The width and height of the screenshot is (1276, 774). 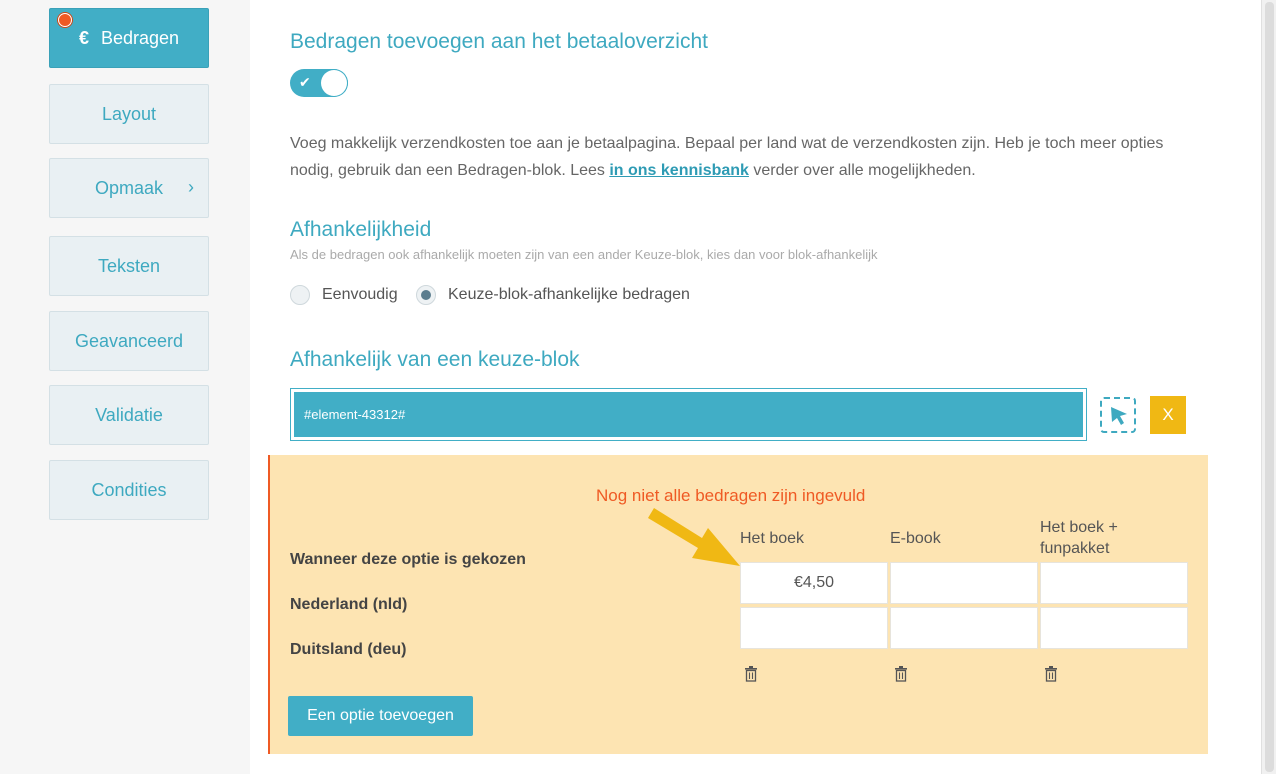 I want to click on radio-option-block-dependent: Keuze-blok-afhankelijke bedragen, so click(x=553, y=295).